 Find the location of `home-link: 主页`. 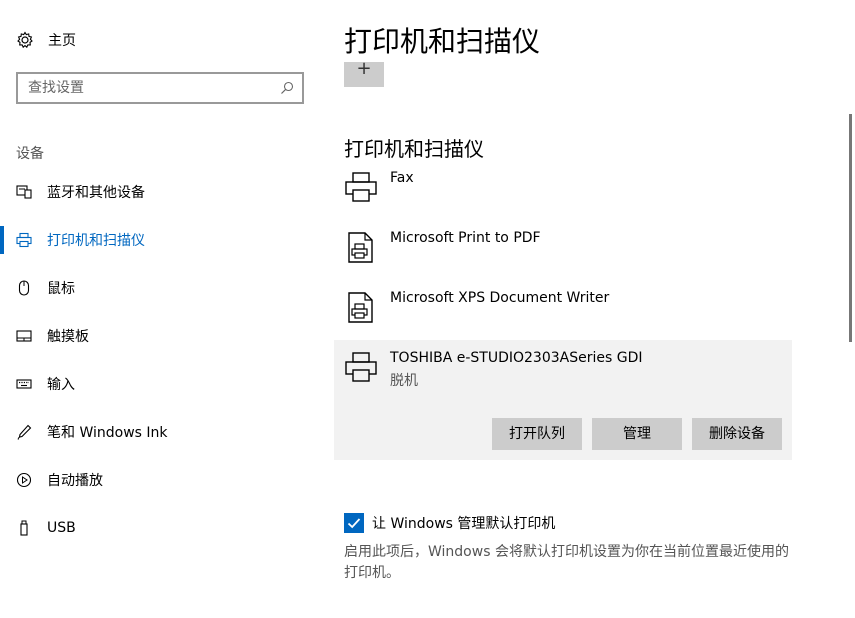

home-link: 主页 is located at coordinates (46, 40).